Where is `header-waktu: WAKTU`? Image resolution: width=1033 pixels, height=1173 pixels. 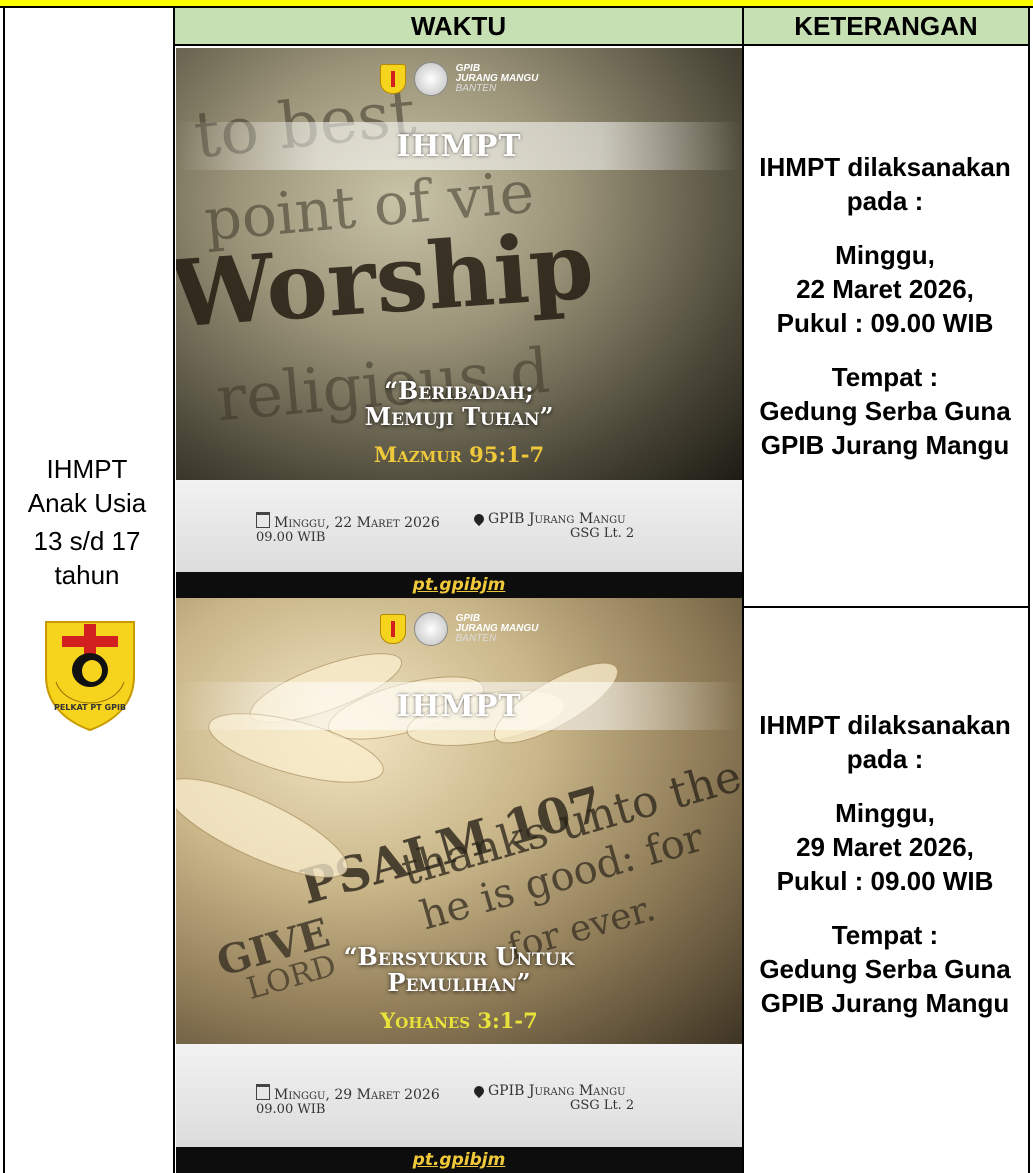 header-waktu: WAKTU is located at coordinates (458, 26).